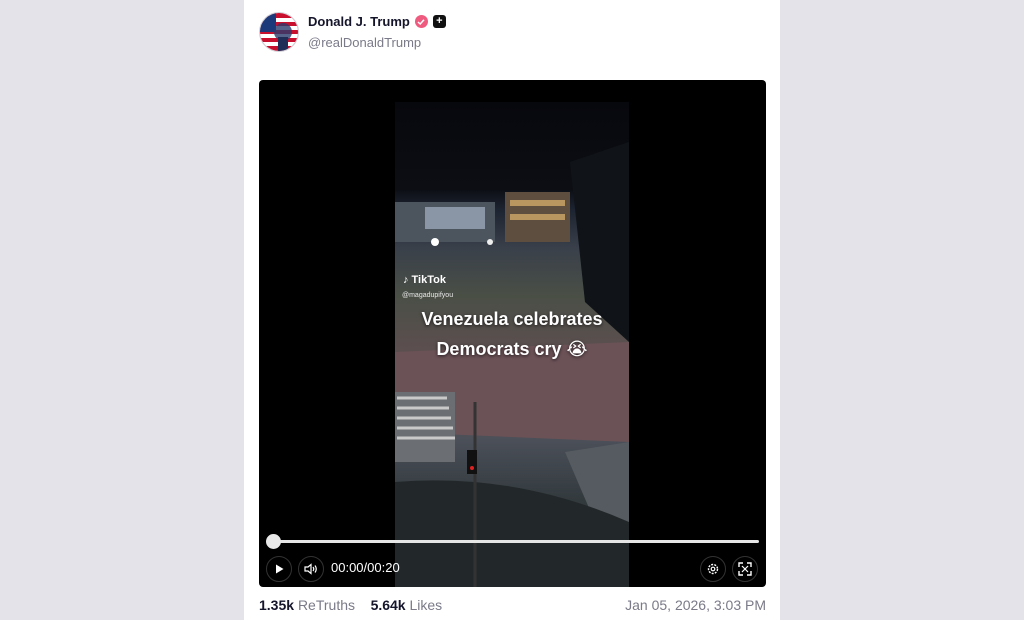  I want to click on fullscreen-icon, so click(745, 569).